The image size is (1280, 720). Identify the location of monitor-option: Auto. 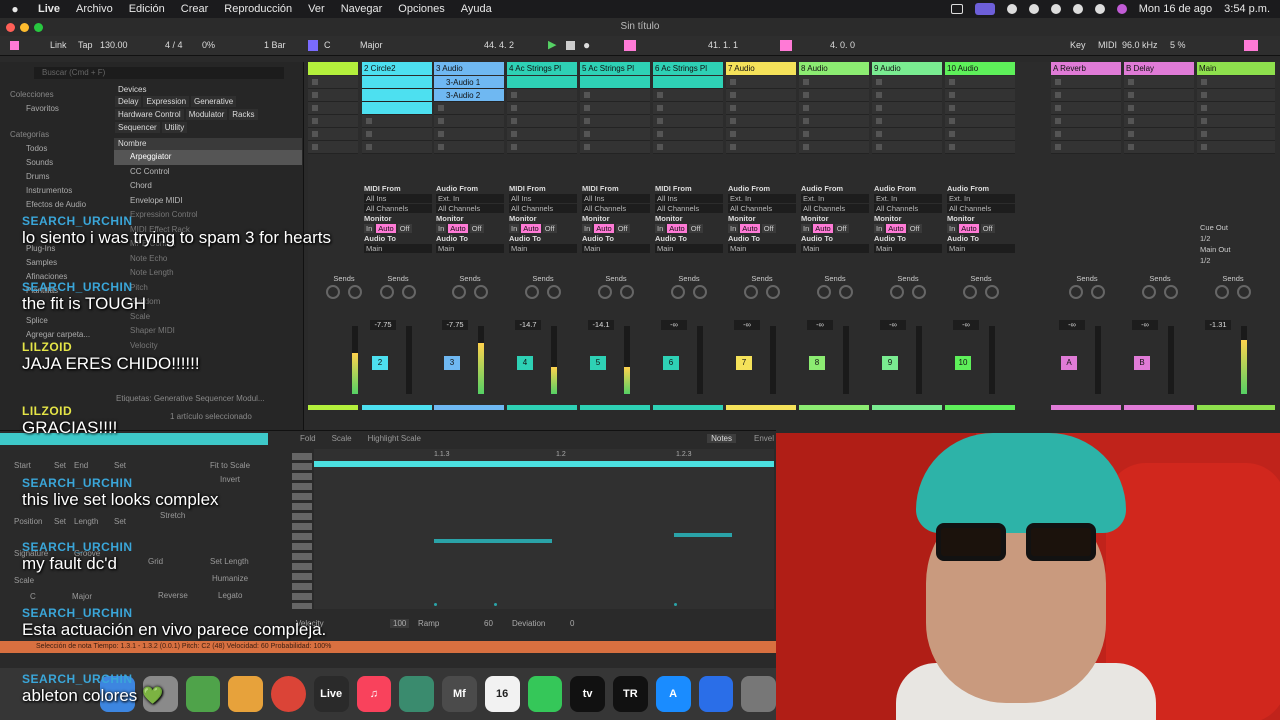
(750, 228).